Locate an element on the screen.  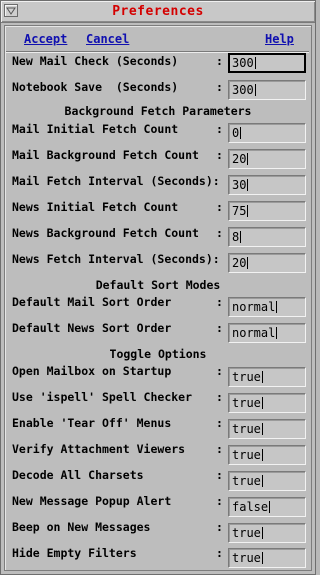
accept-button: Accept is located at coordinates (45, 39).